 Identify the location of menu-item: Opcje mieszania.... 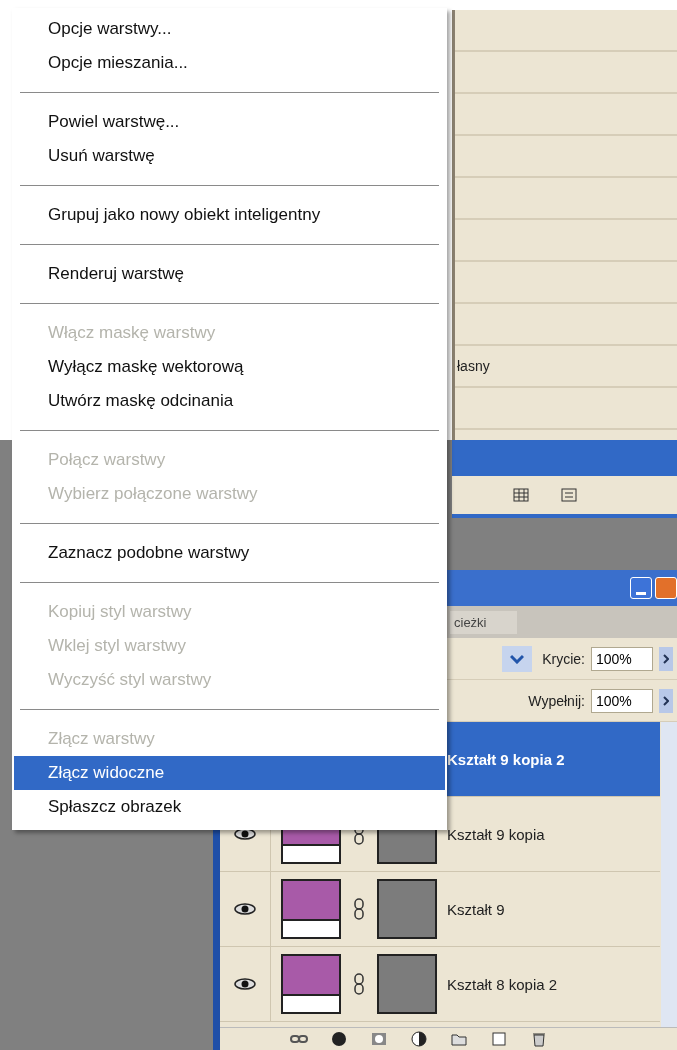
(229, 63).